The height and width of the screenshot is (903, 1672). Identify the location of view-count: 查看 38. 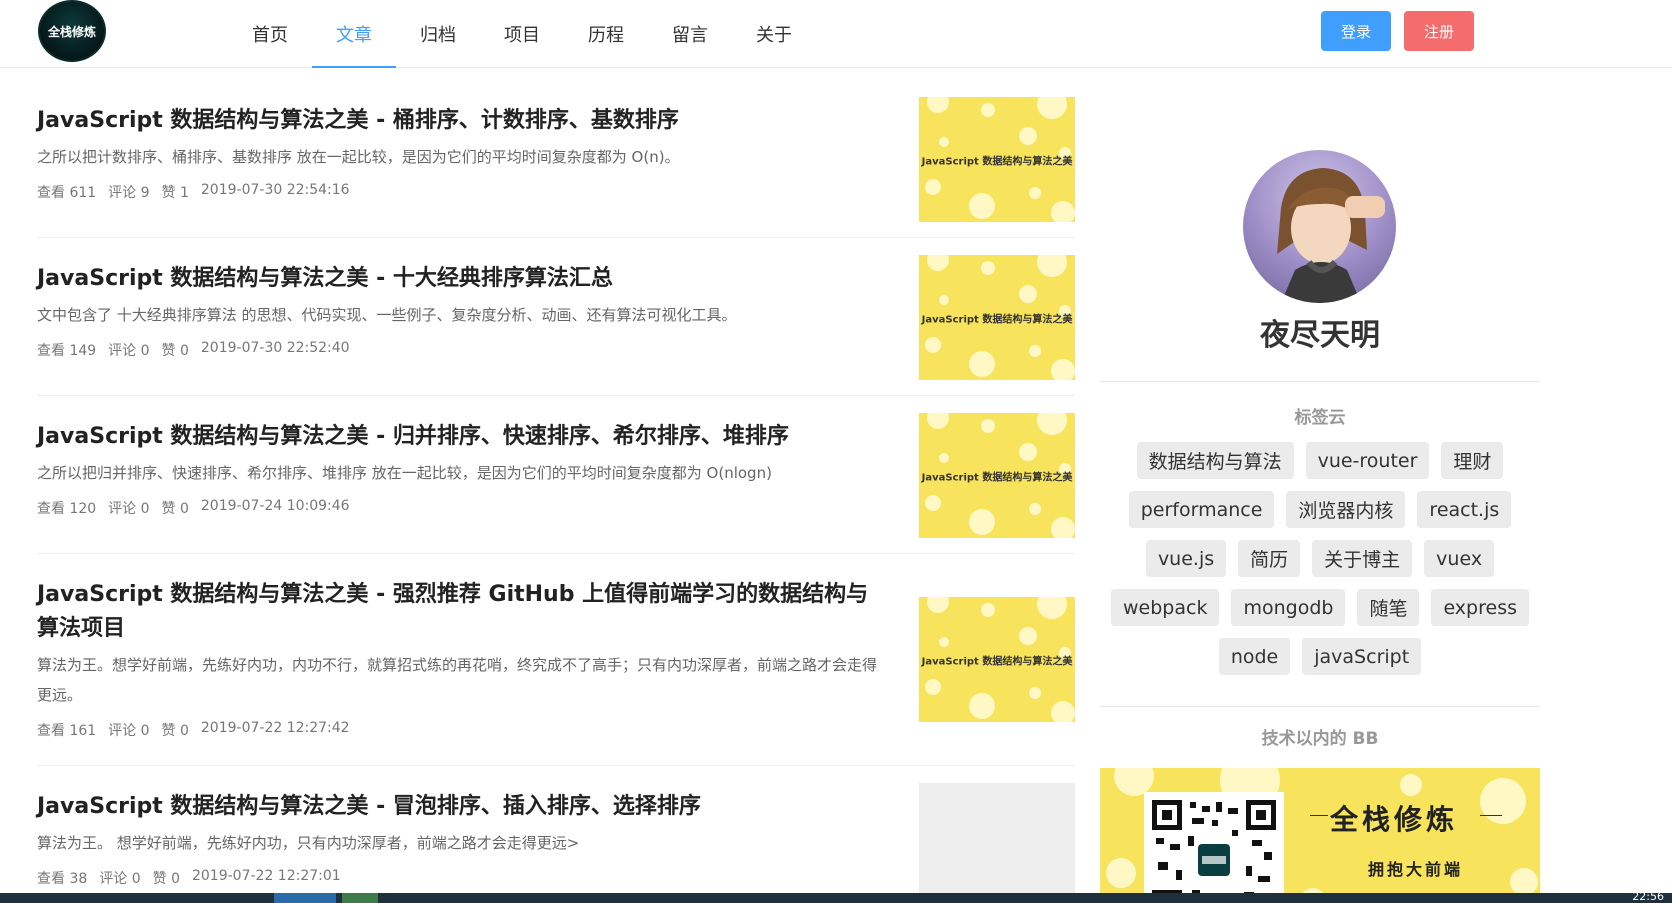
(62, 879).